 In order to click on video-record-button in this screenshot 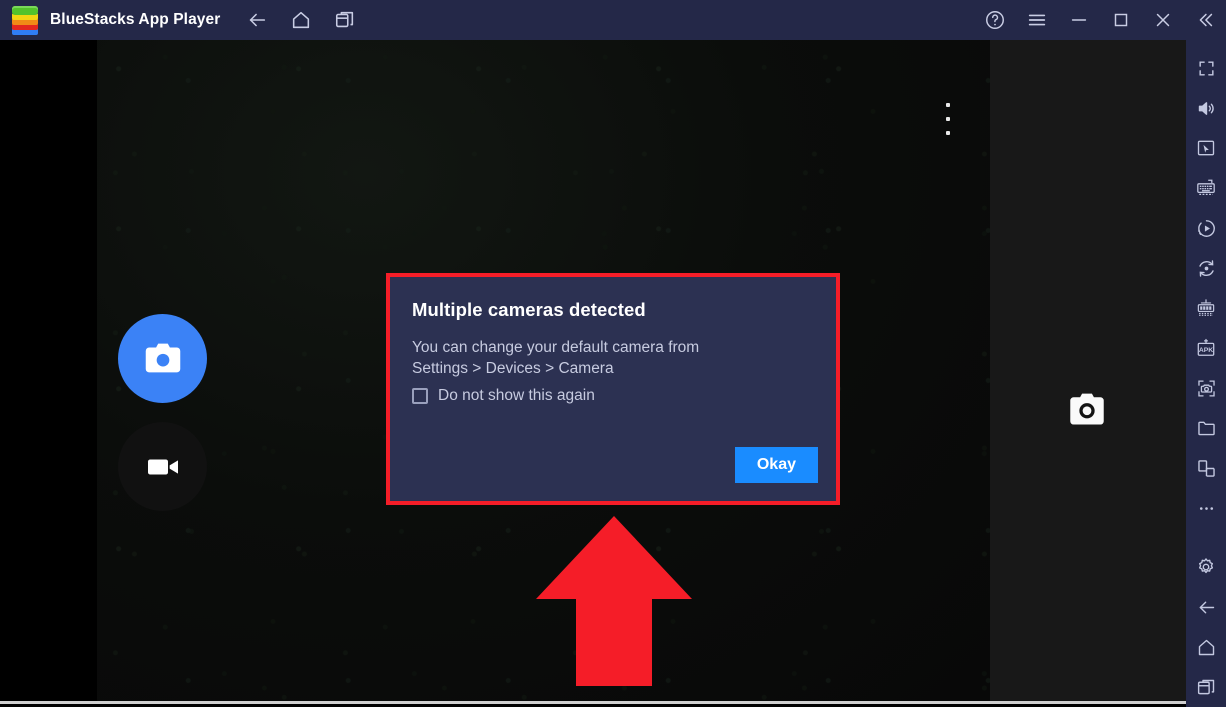, I will do `click(162, 466)`.